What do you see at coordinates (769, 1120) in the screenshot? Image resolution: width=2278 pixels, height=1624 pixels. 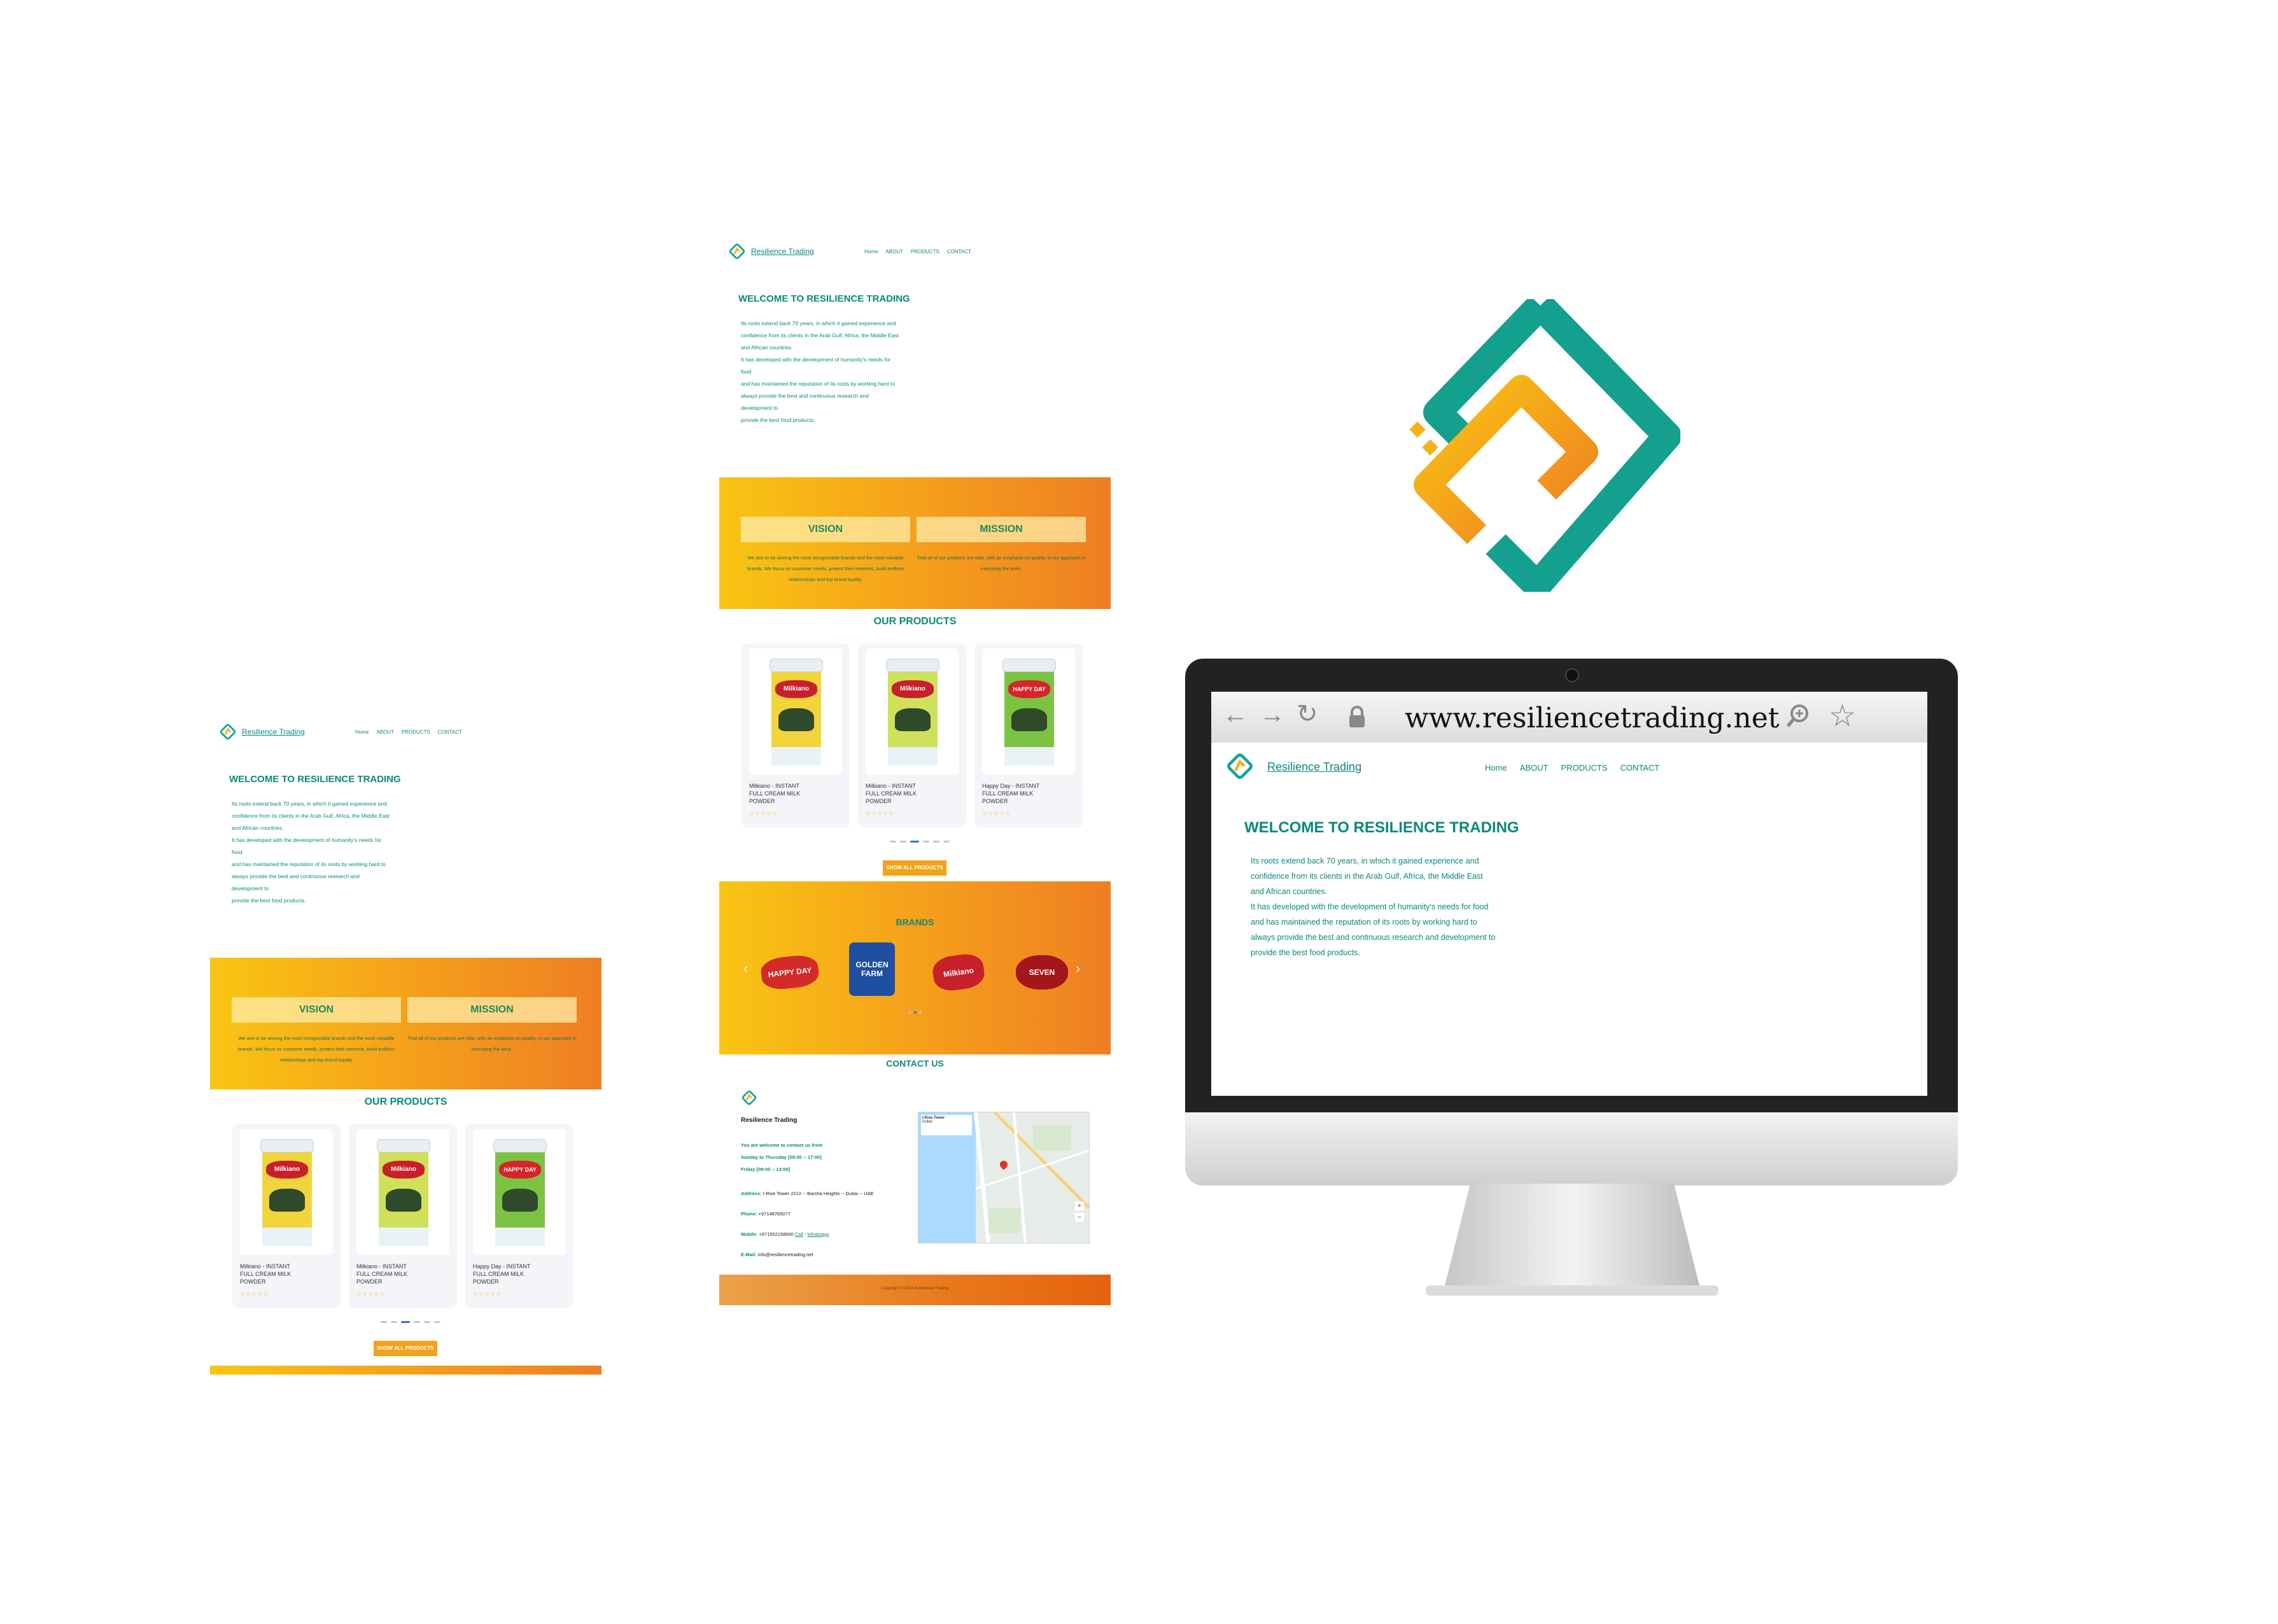 I see `contact-company: Resilience Trading` at bounding box center [769, 1120].